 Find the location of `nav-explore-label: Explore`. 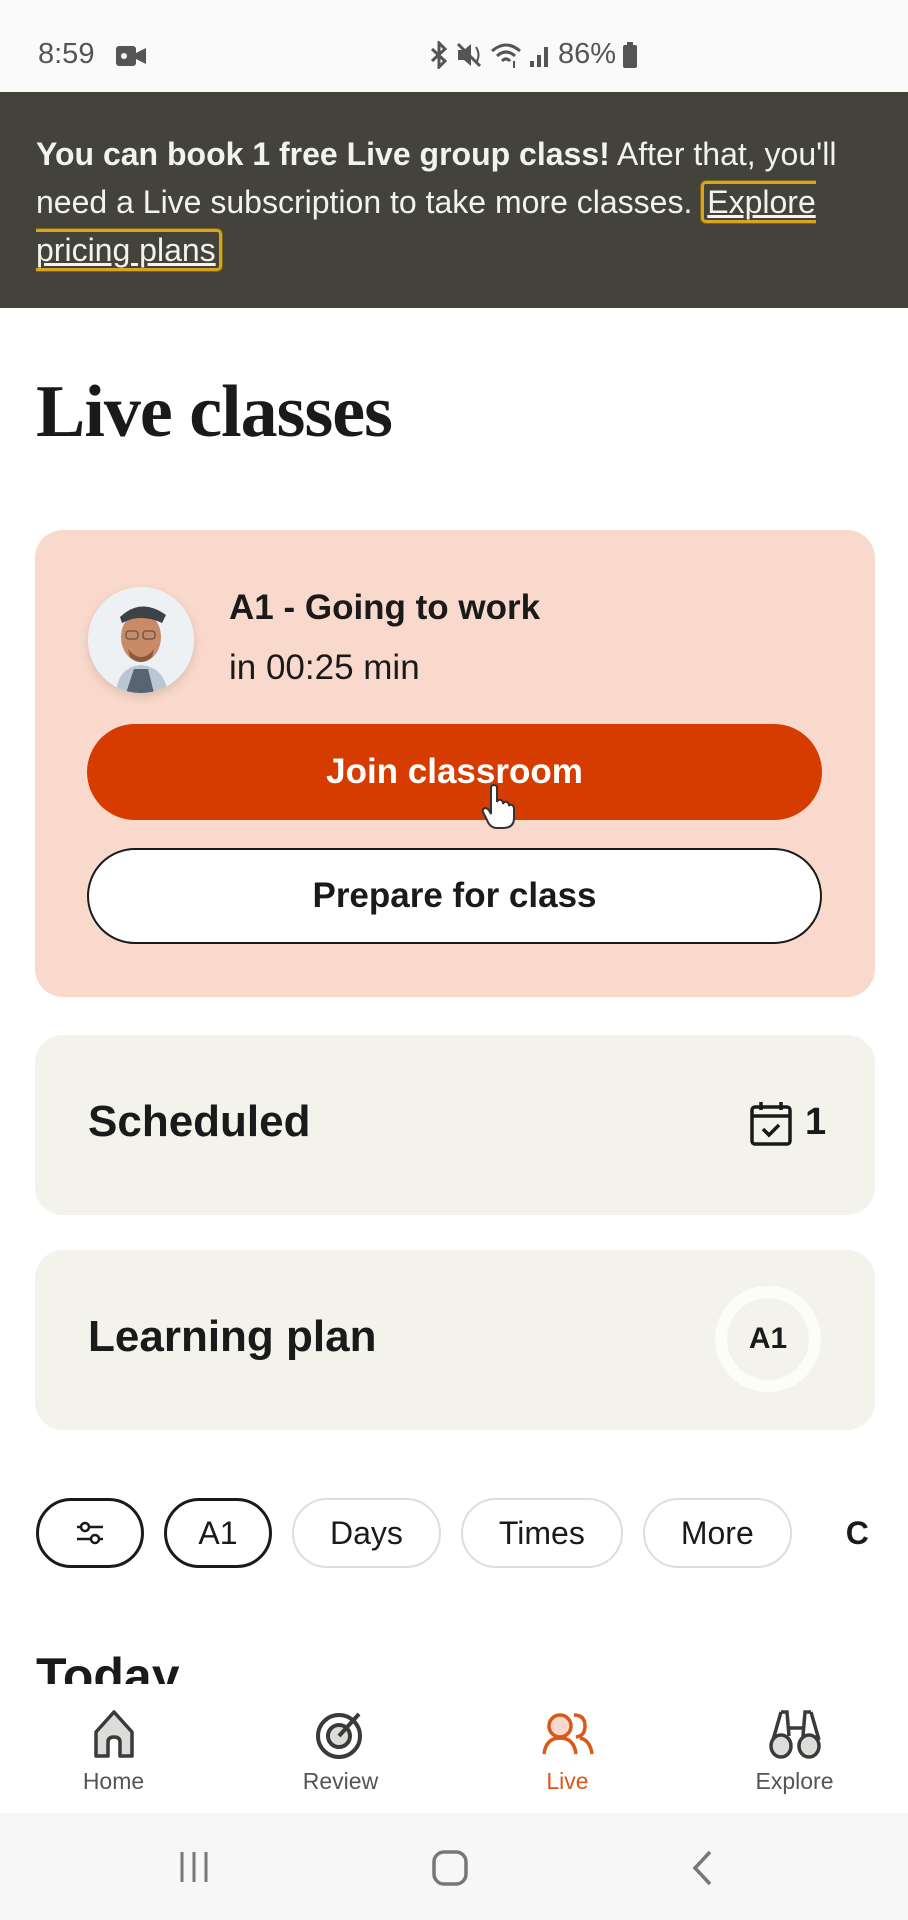

nav-explore-label: Explore is located at coordinates (794, 1781).